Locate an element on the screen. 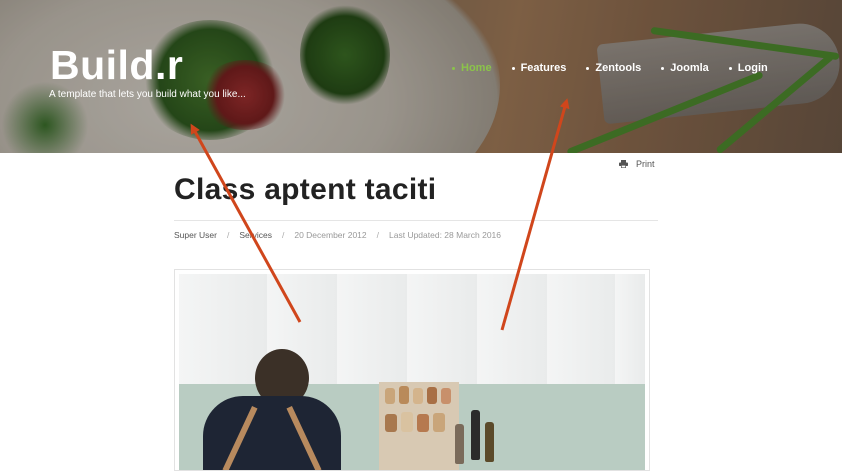 The height and width of the screenshot is (471, 842). nav-label: Zentools is located at coordinates (618, 68).